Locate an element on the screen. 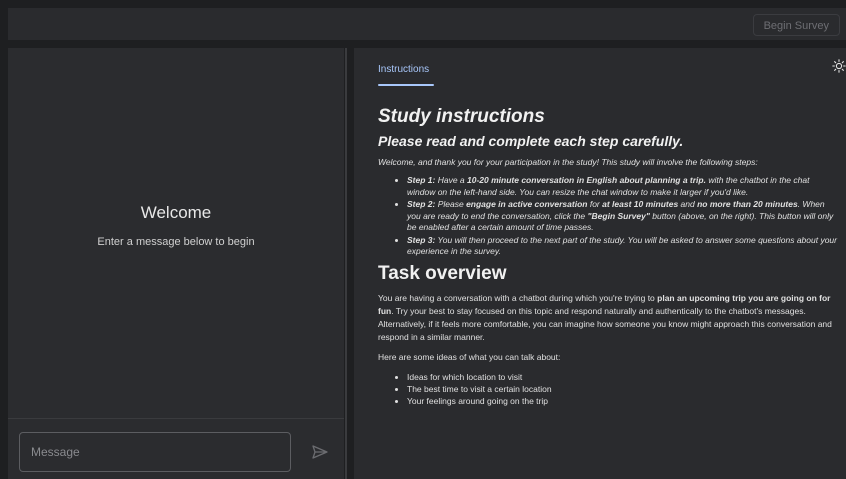 The height and width of the screenshot is (479, 846). tab-instructions: Instructions is located at coordinates (403, 69).